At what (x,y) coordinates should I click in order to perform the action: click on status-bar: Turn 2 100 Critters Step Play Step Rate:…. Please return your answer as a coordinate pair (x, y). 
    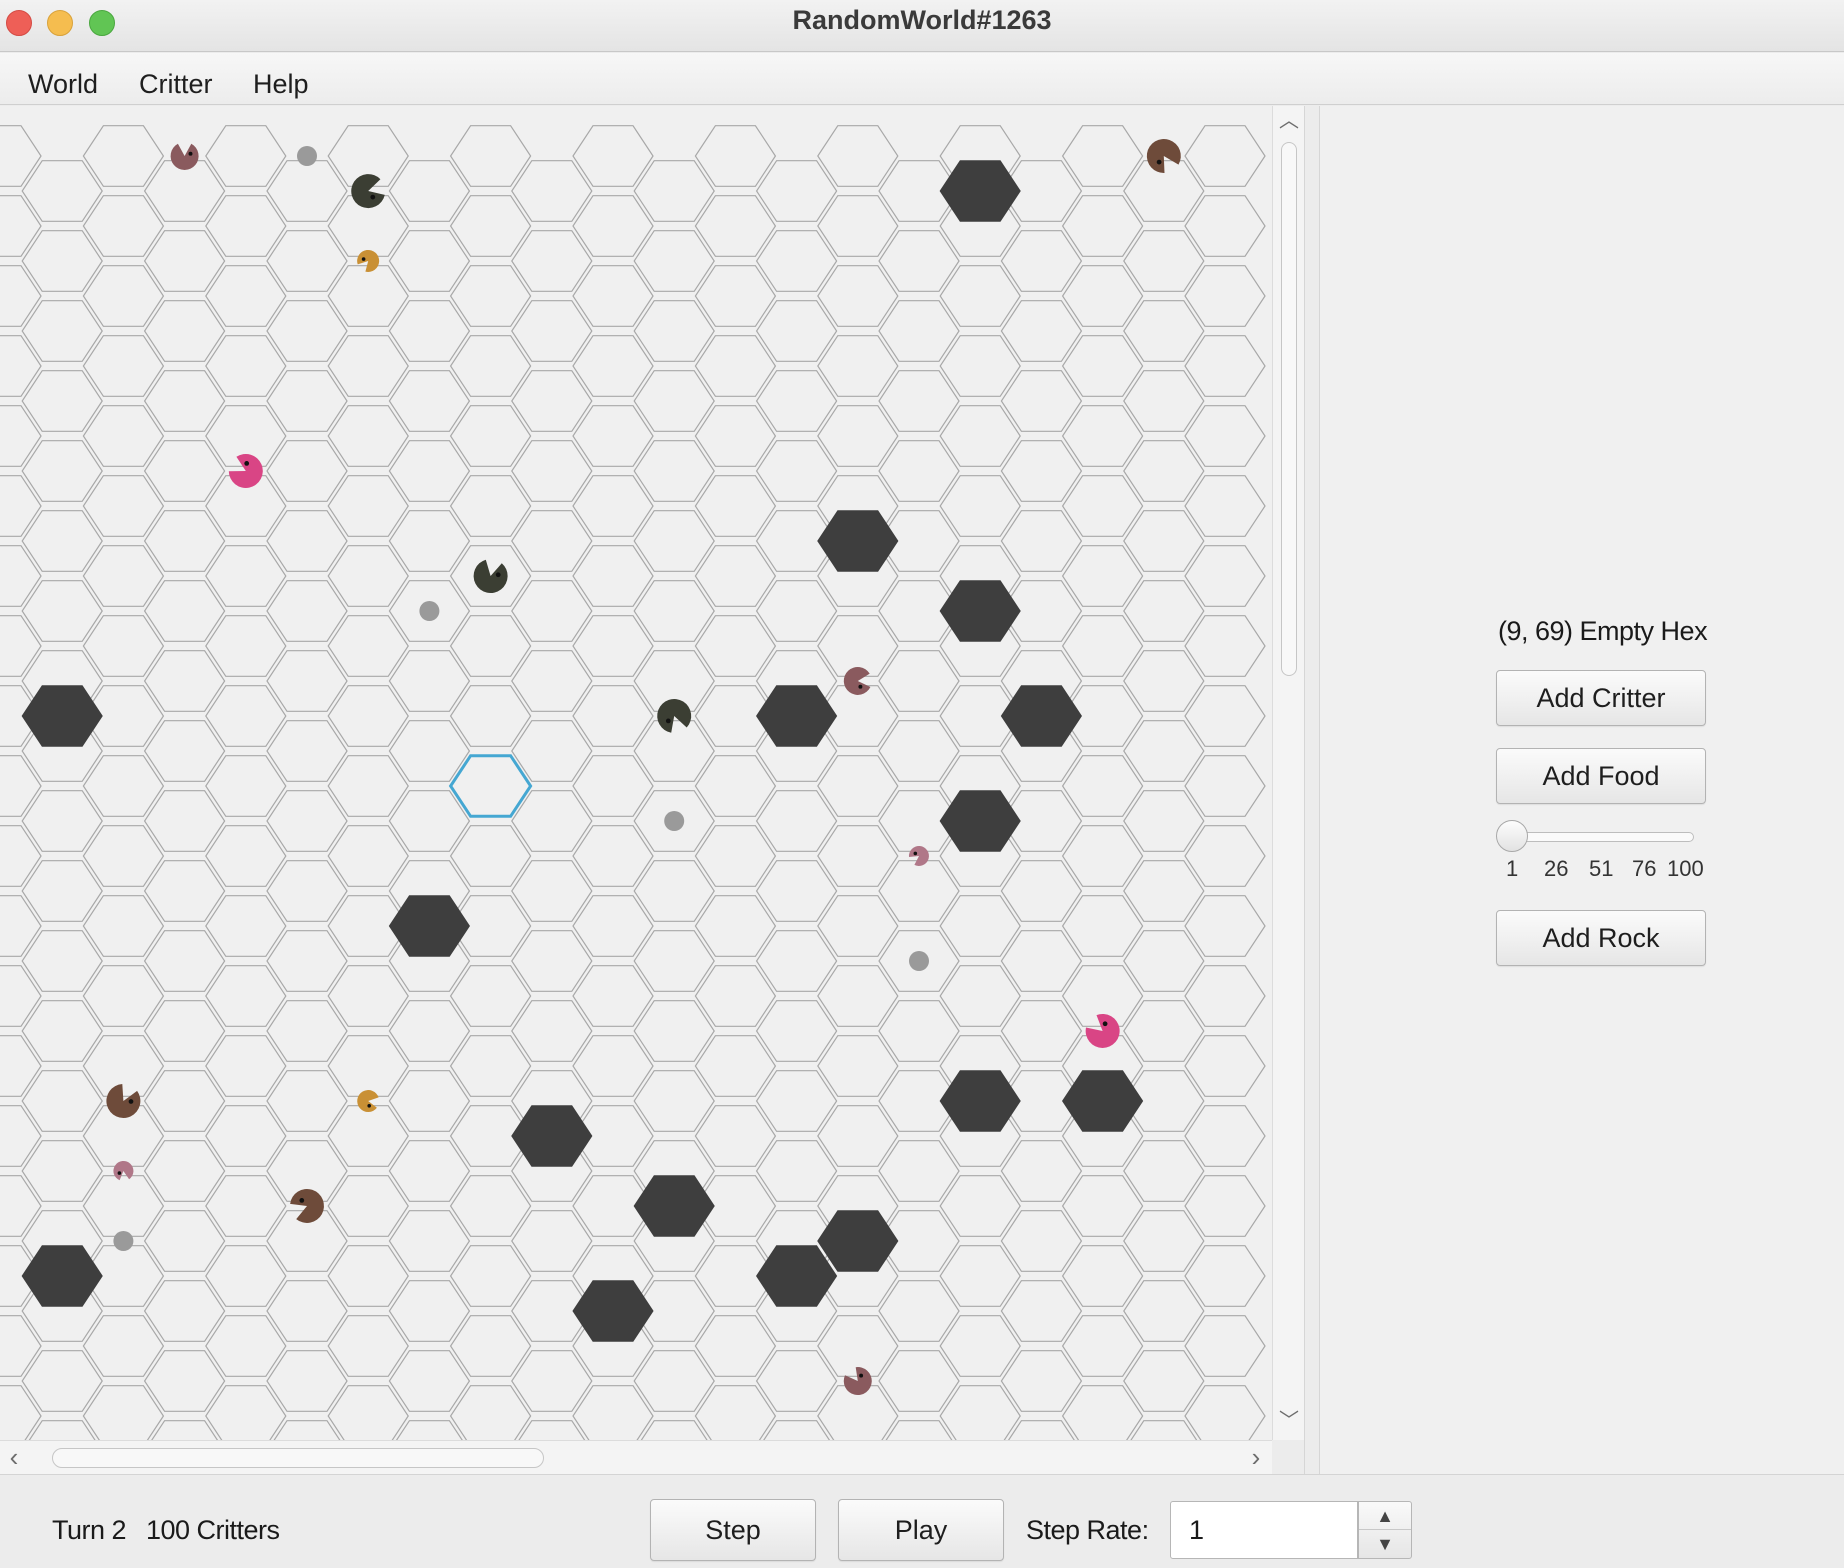
    Looking at the image, I should click on (922, 1521).